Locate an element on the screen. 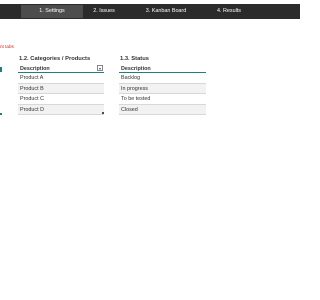  status-header: Description is located at coordinates (162, 69).